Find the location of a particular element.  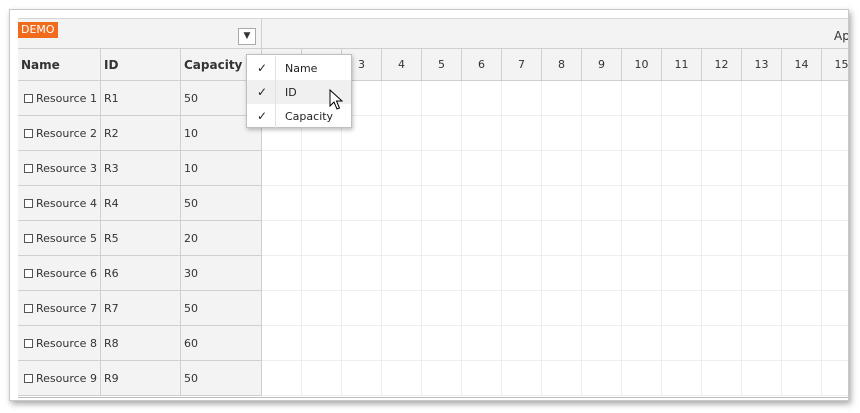

day-header-cell: 5 is located at coordinates (442, 65).